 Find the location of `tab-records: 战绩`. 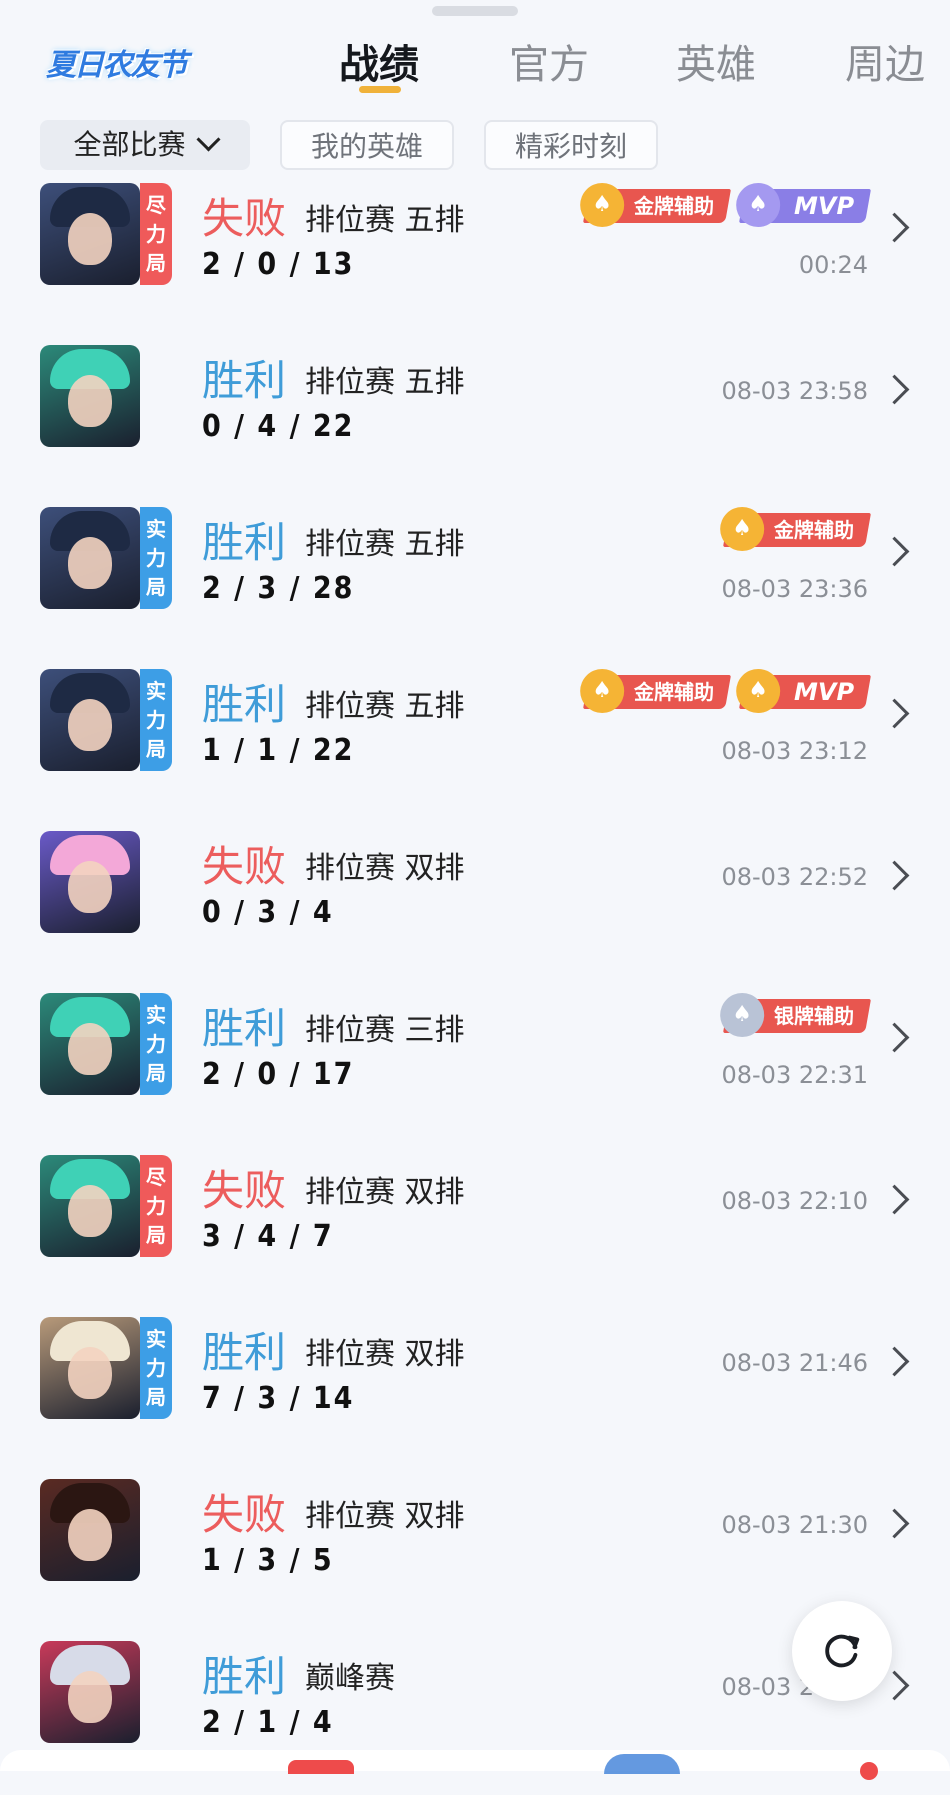

tab-records: 战绩 is located at coordinates (379, 61).